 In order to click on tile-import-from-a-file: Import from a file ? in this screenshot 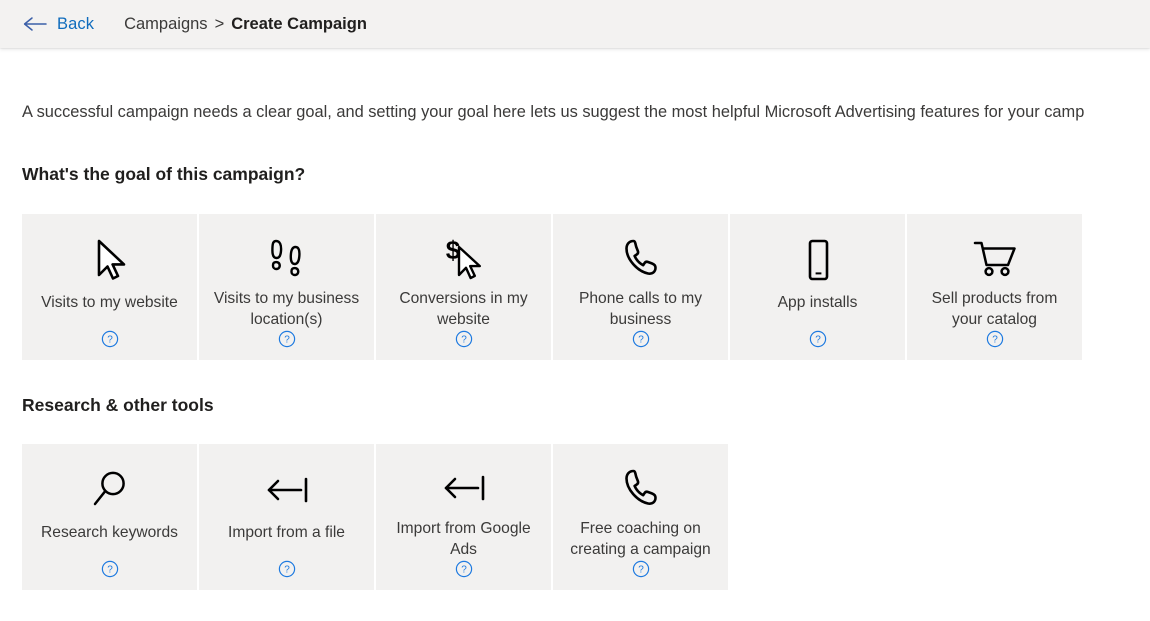, I will do `click(286, 517)`.